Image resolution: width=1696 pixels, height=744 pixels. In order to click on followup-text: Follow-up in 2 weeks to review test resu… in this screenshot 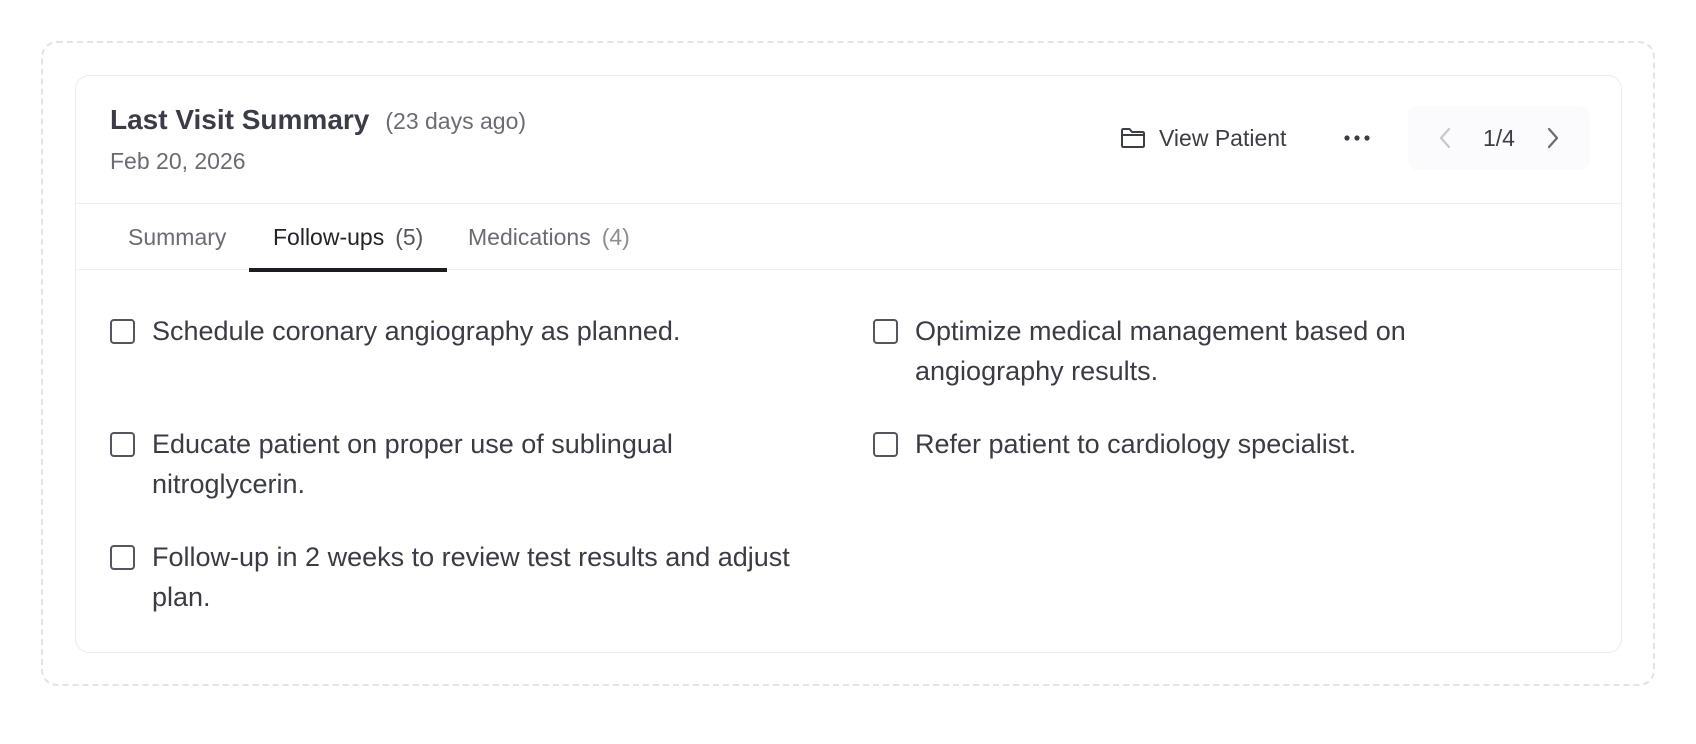, I will do `click(471, 577)`.